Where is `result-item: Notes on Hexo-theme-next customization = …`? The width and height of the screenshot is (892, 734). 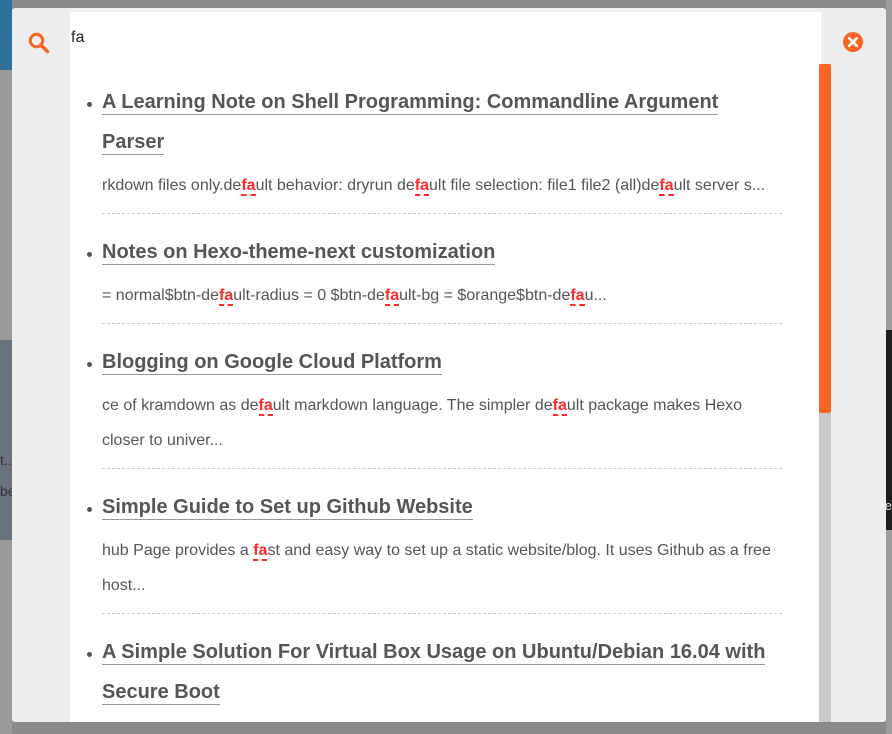 result-item: Notes on Hexo-theme-next customization = … is located at coordinates (434, 269).